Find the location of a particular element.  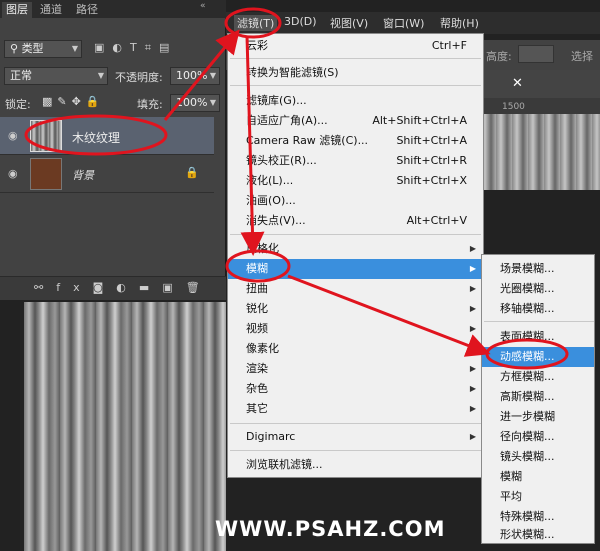

mask-icon: ◙ is located at coordinates (105, 287).